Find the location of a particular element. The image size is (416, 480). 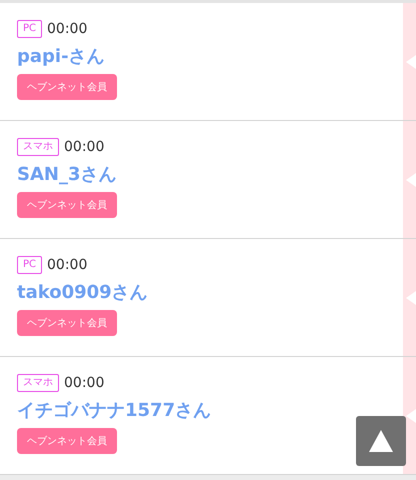

member-name-link: SAN_3さん is located at coordinates (210, 174).